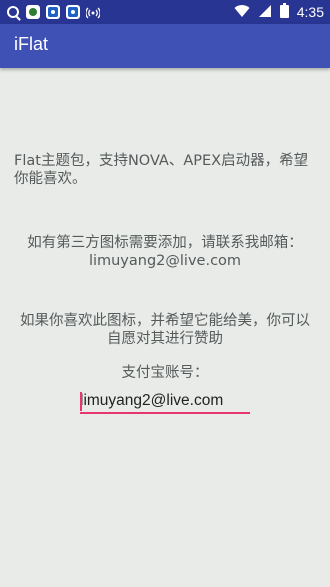 The width and height of the screenshot is (330, 587). I want to click on broadcast-icon, so click(93, 12).